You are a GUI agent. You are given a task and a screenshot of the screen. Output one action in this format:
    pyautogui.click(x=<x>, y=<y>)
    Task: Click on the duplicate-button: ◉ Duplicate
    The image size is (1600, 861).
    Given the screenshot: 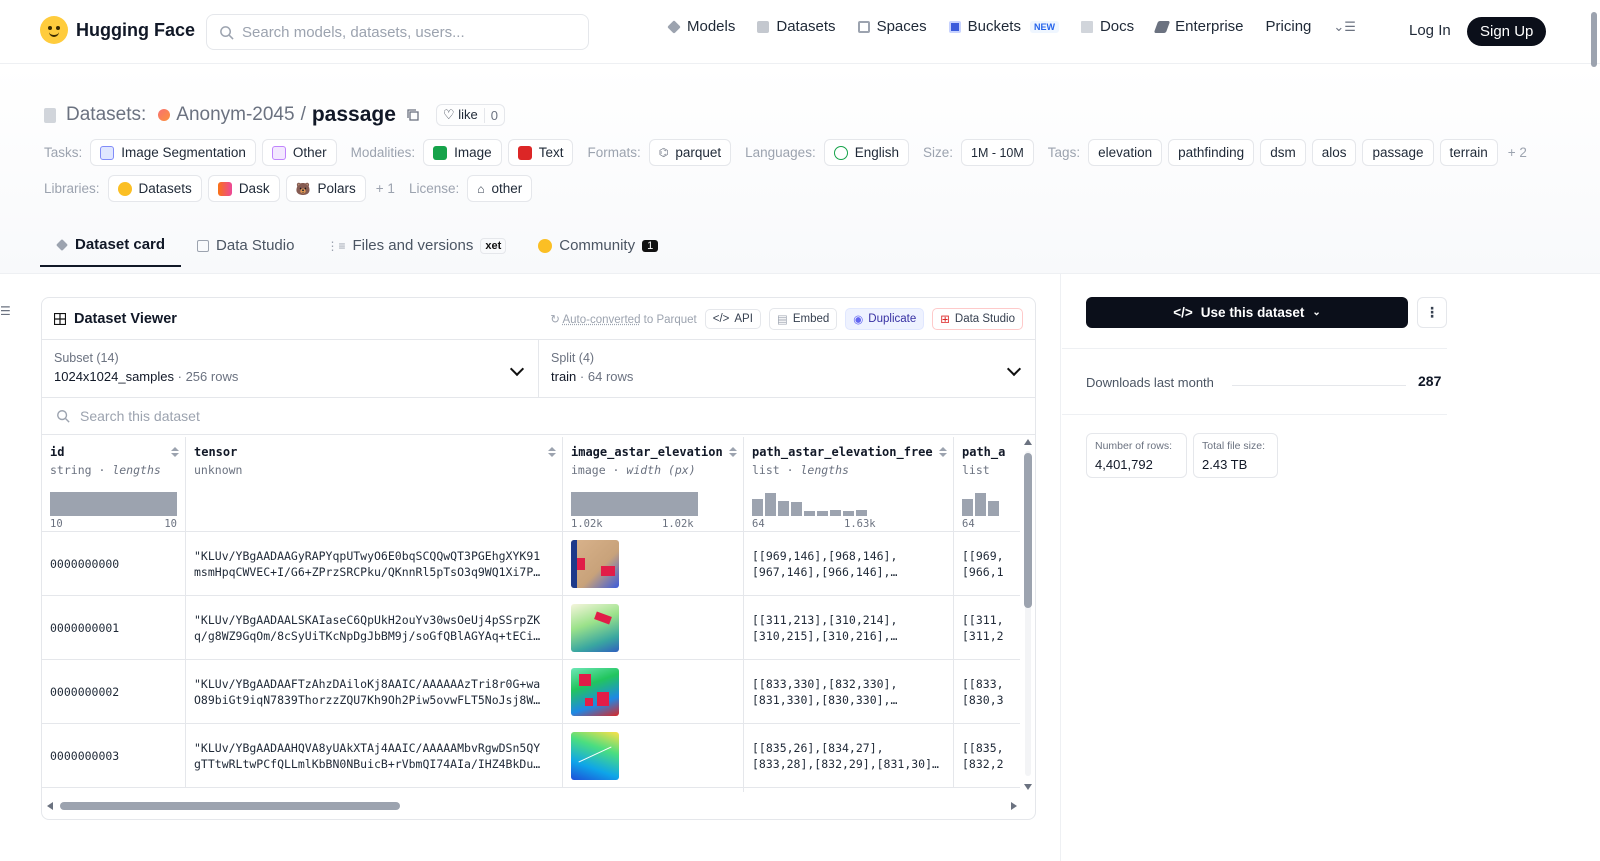 What is the action you would take?
    pyautogui.click(x=885, y=318)
    